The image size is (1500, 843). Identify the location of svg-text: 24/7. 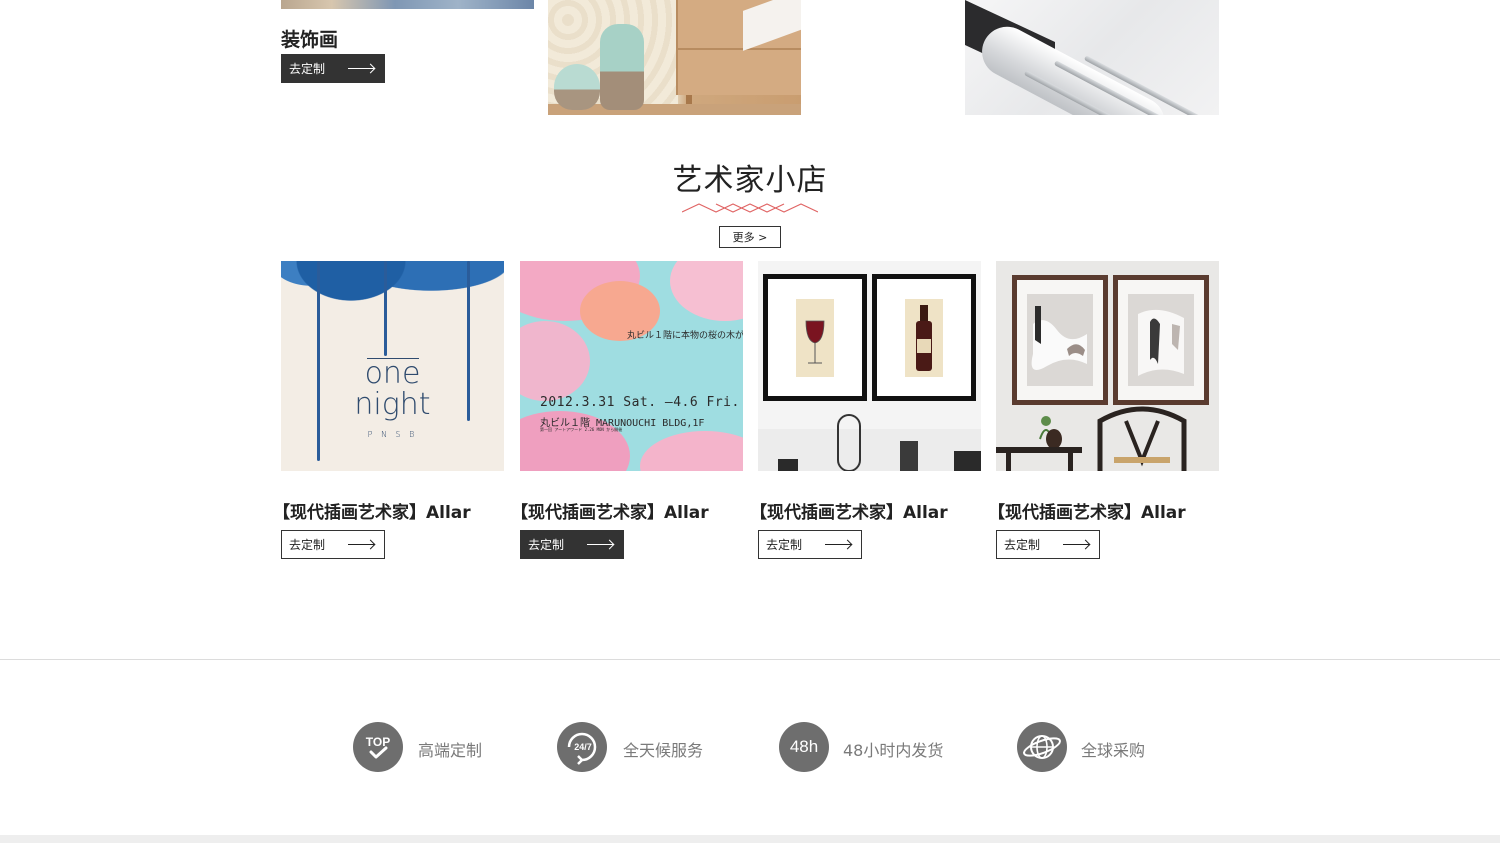
(583, 747).